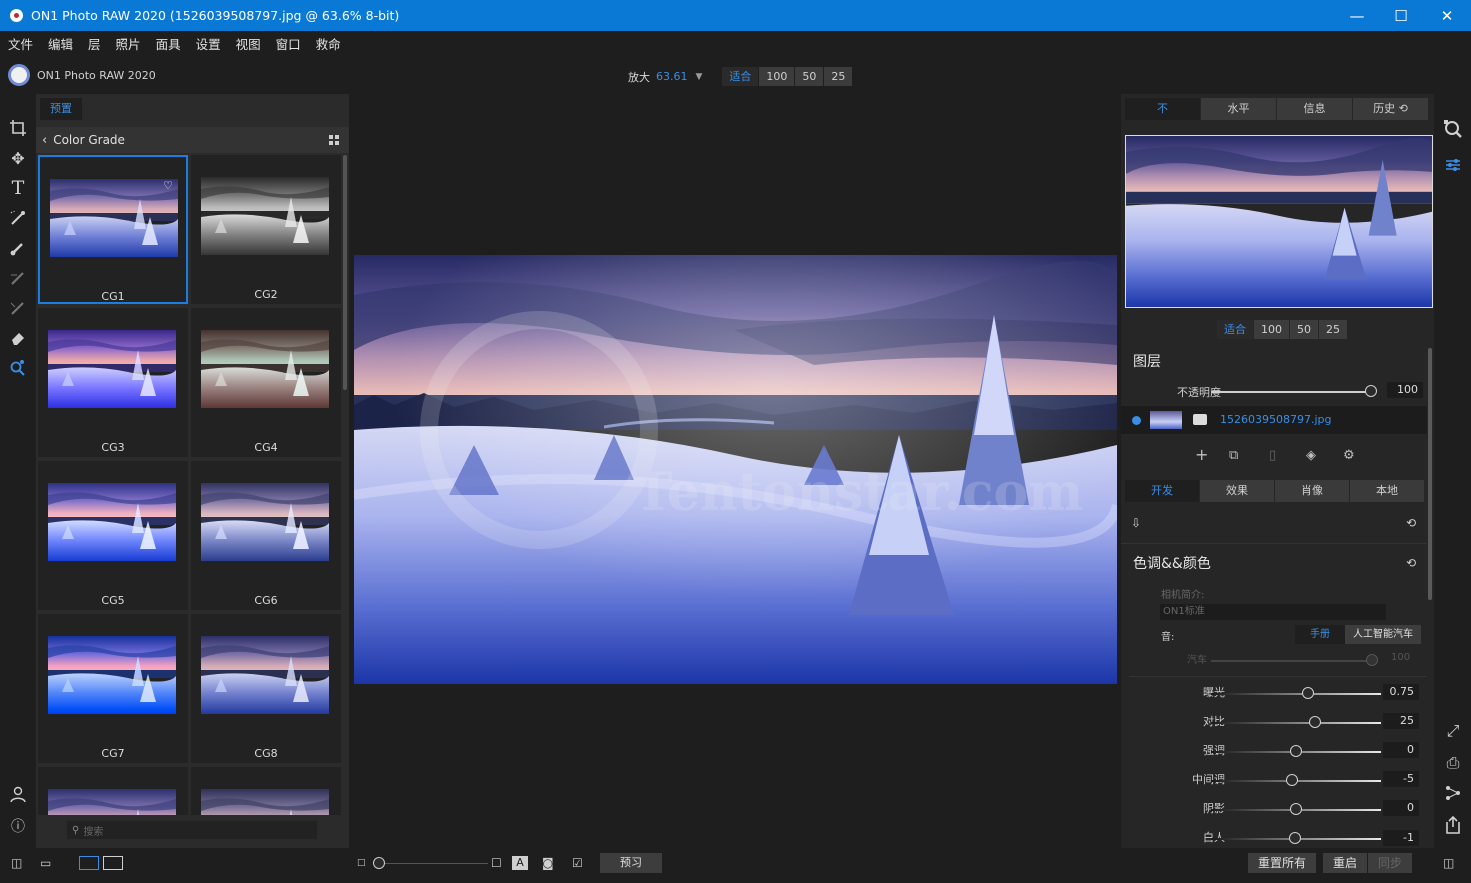  What do you see at coordinates (1383, 634) in the screenshot?
I see `tone-ai-auto-button: 人工智能汽车` at bounding box center [1383, 634].